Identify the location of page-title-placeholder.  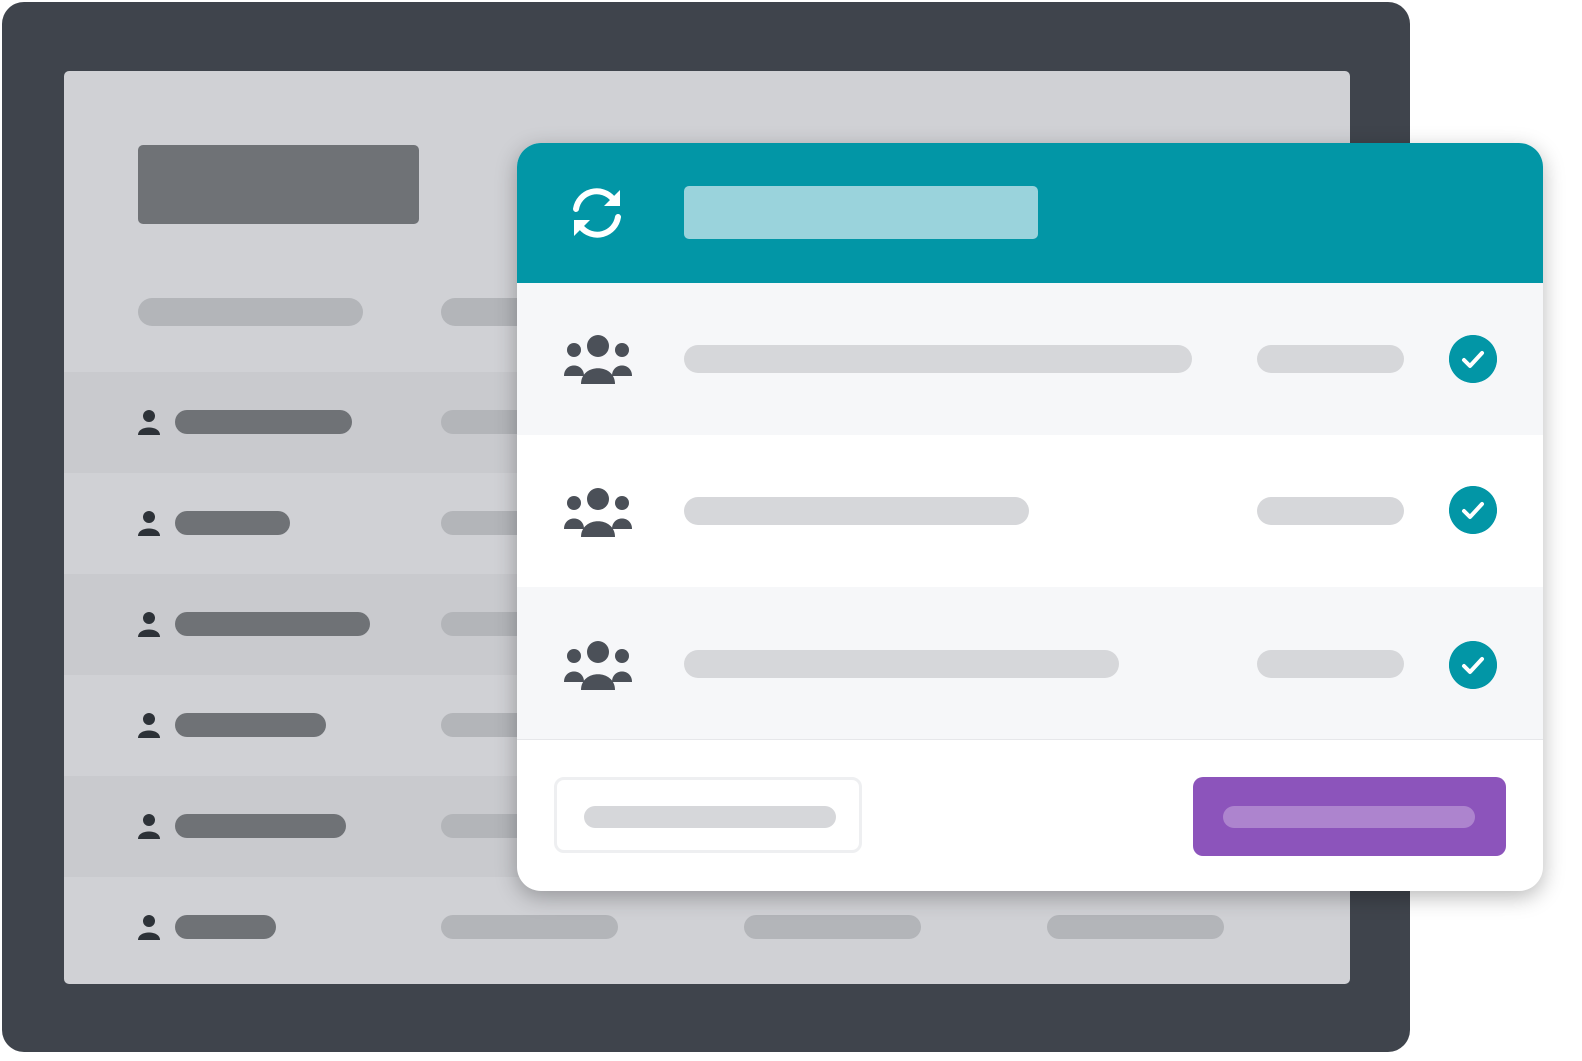
(278, 184).